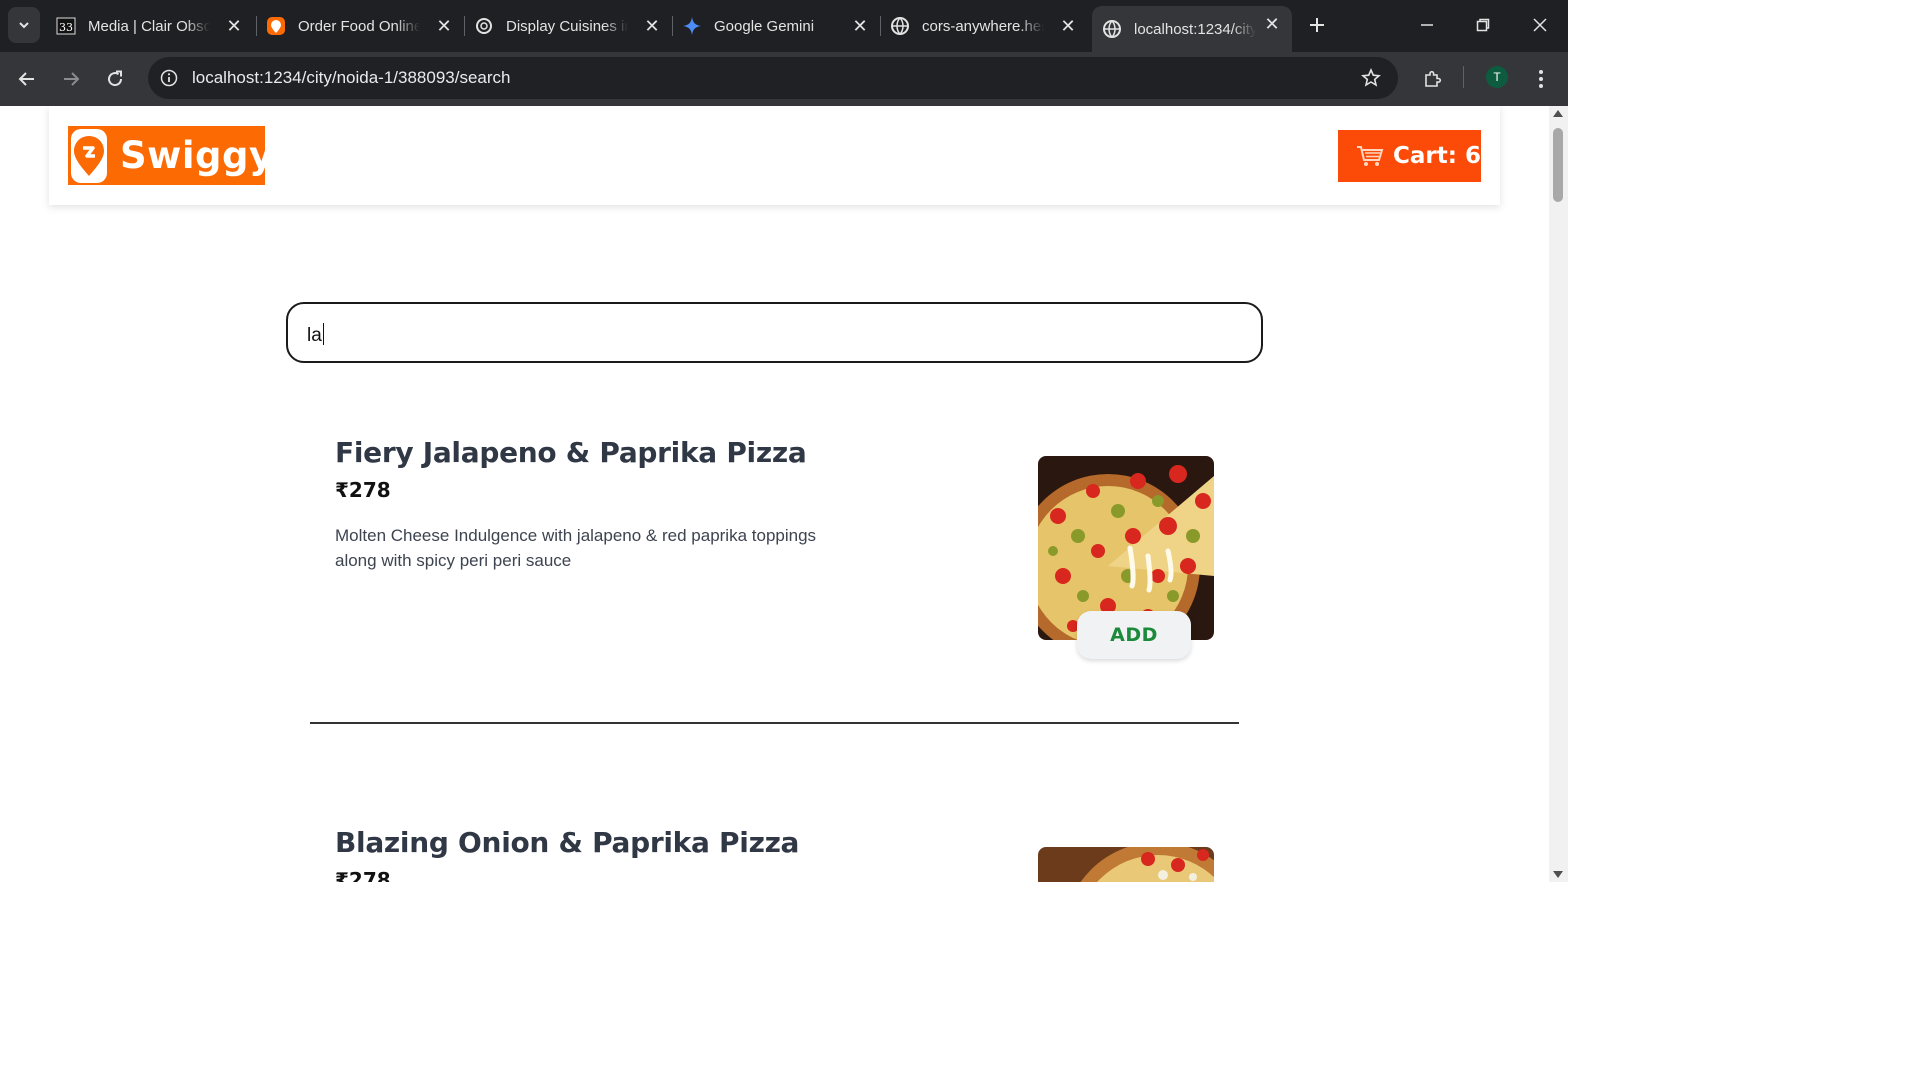 The image size is (1920, 1080). I want to click on plus-icon, so click(1317, 25).